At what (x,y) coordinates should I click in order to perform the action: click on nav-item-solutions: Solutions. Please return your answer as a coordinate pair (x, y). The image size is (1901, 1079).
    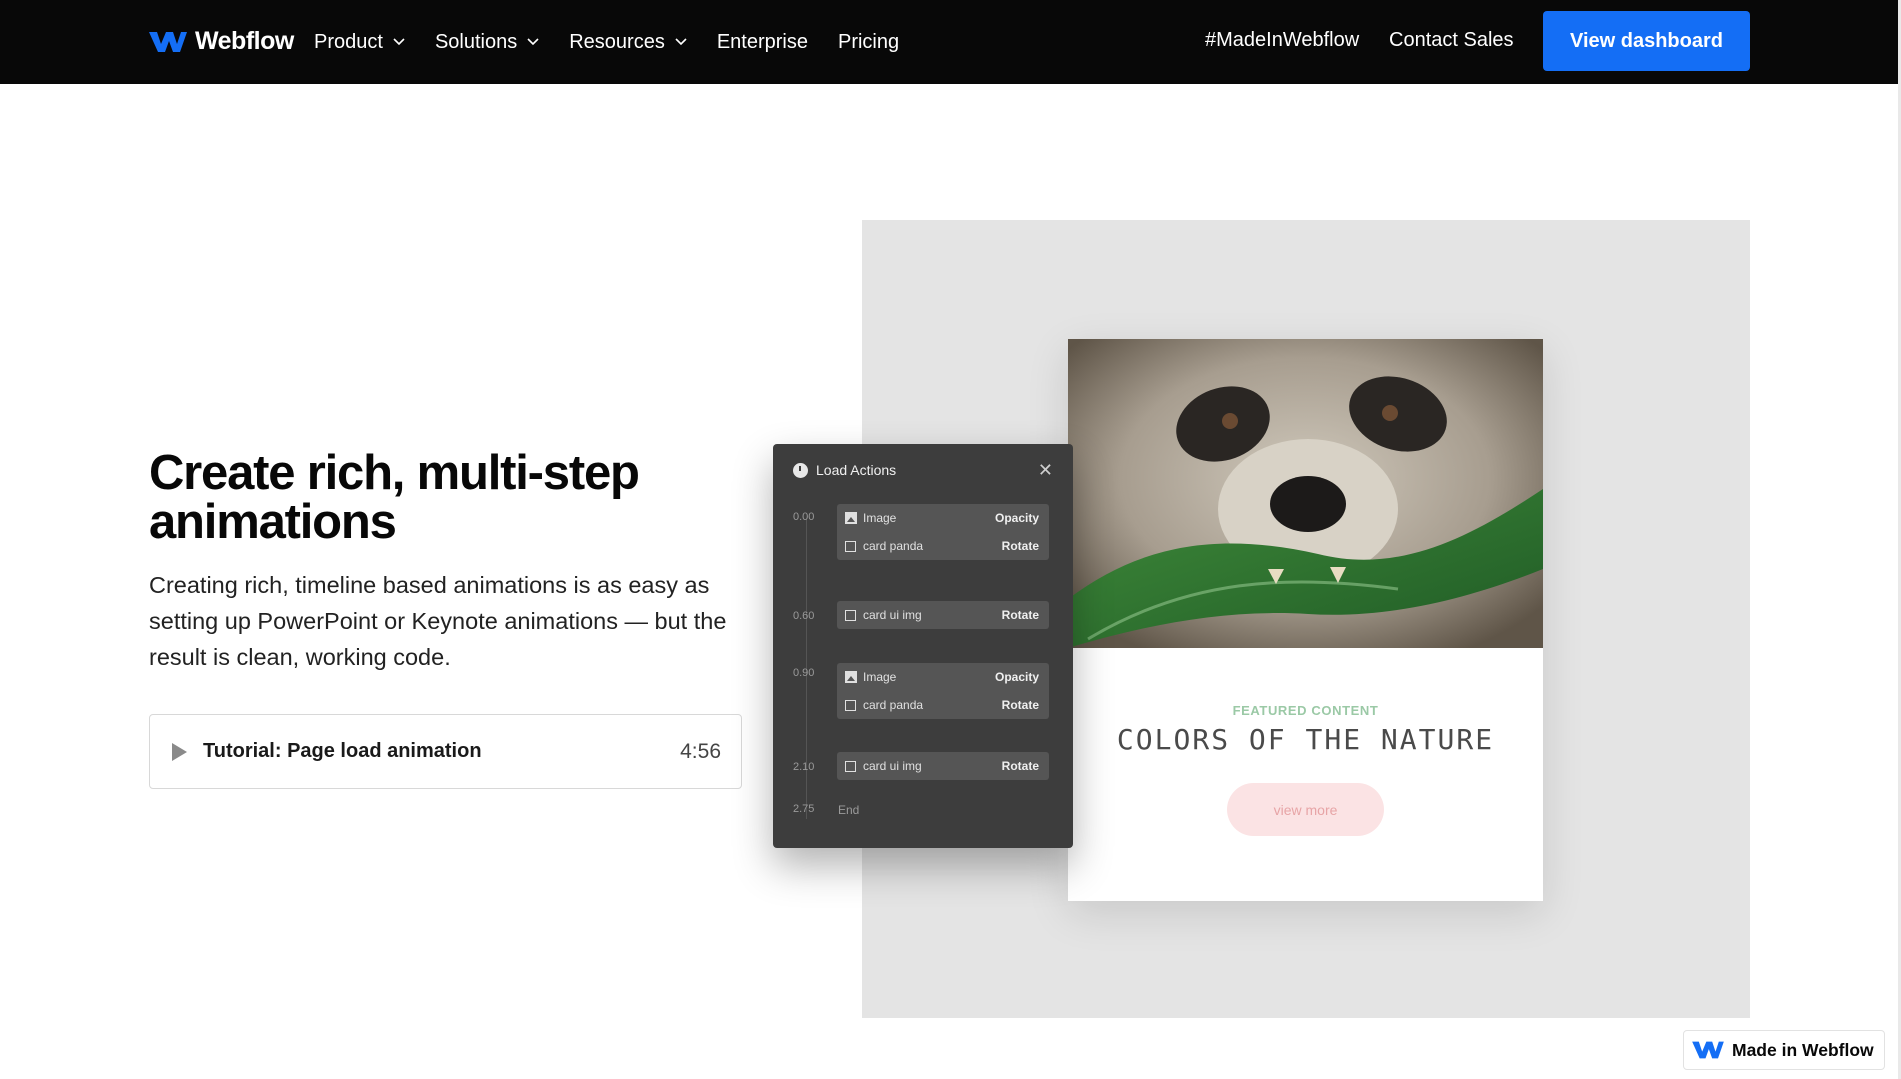
    Looking at the image, I should click on (487, 42).